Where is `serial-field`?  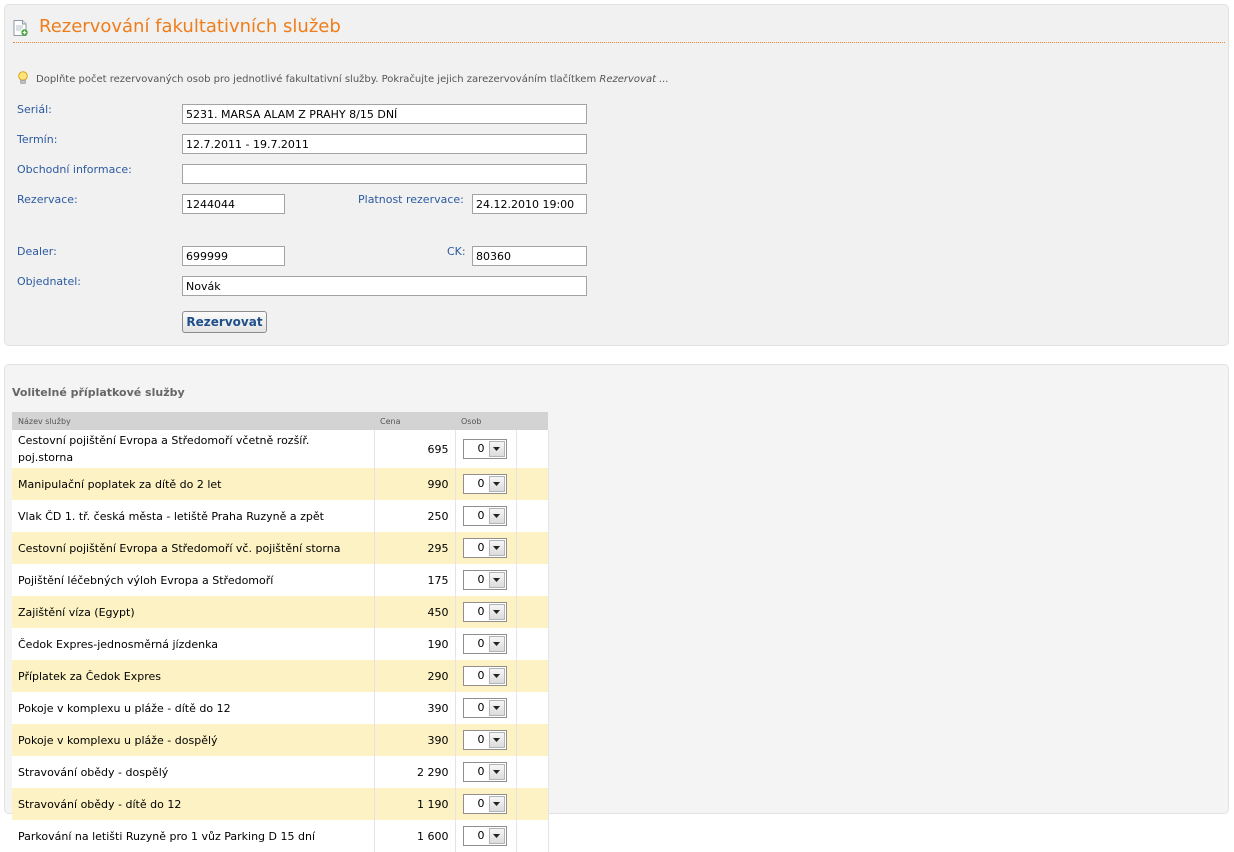
serial-field is located at coordinates (384, 114).